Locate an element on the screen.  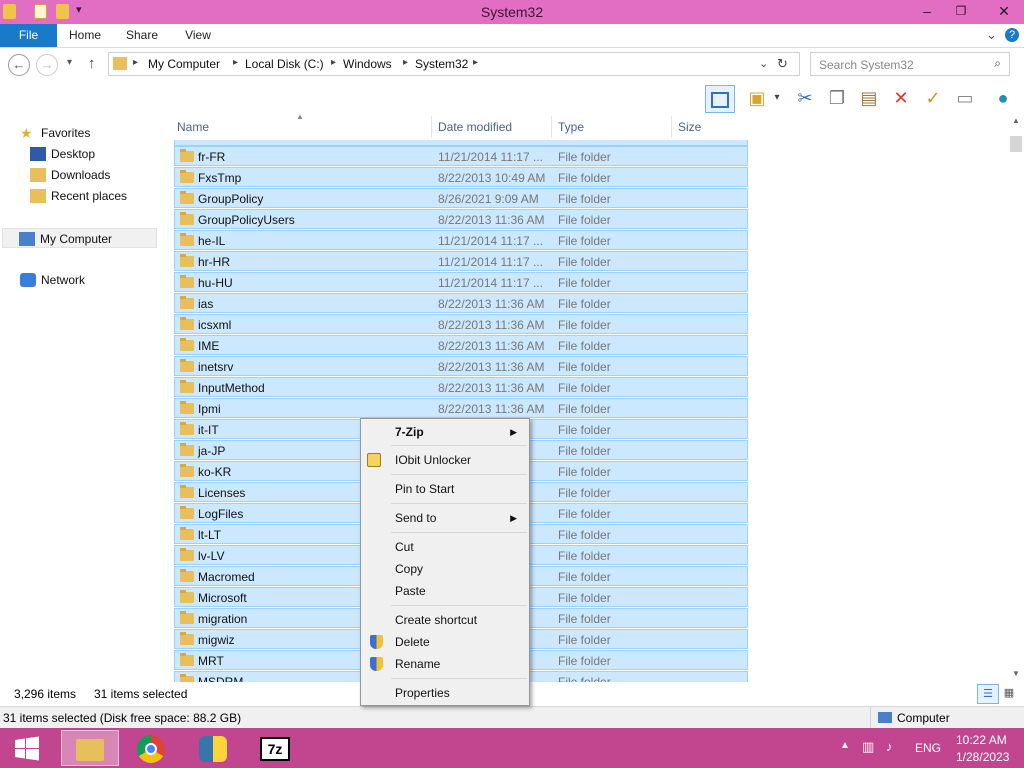
menu-item-cut: Cut is located at coordinates (445, 547).